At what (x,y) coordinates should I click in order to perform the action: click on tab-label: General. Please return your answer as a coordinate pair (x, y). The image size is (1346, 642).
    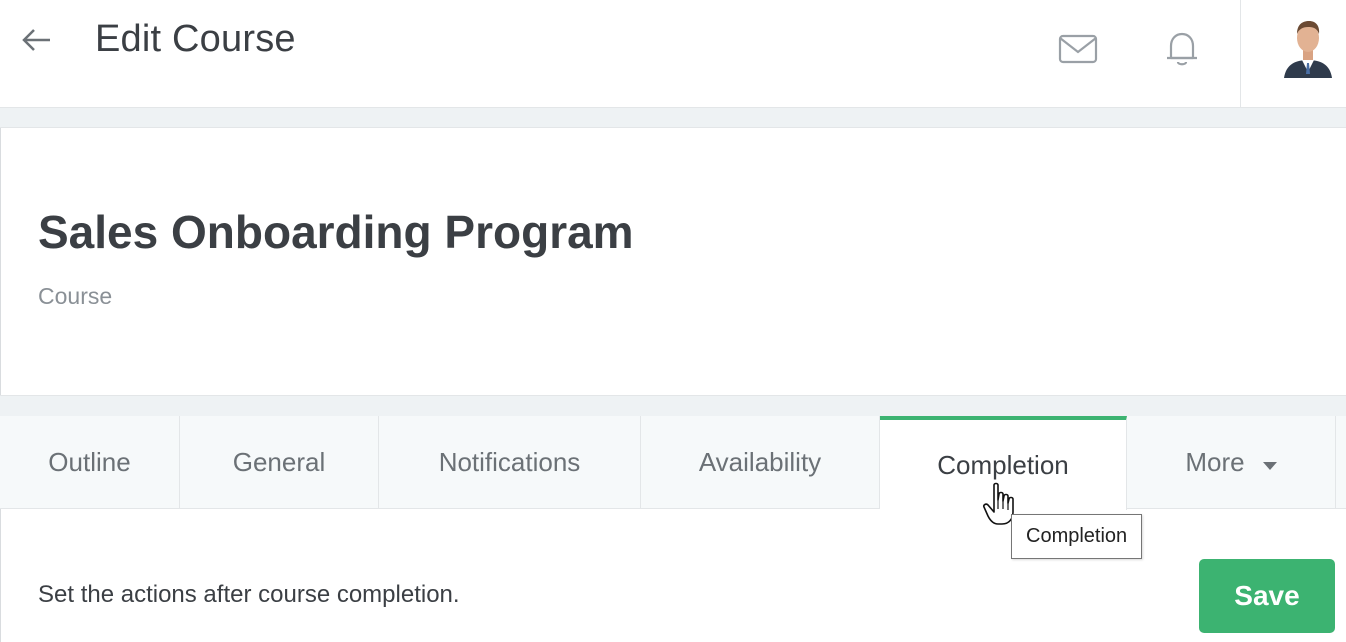
    Looking at the image, I should click on (279, 462).